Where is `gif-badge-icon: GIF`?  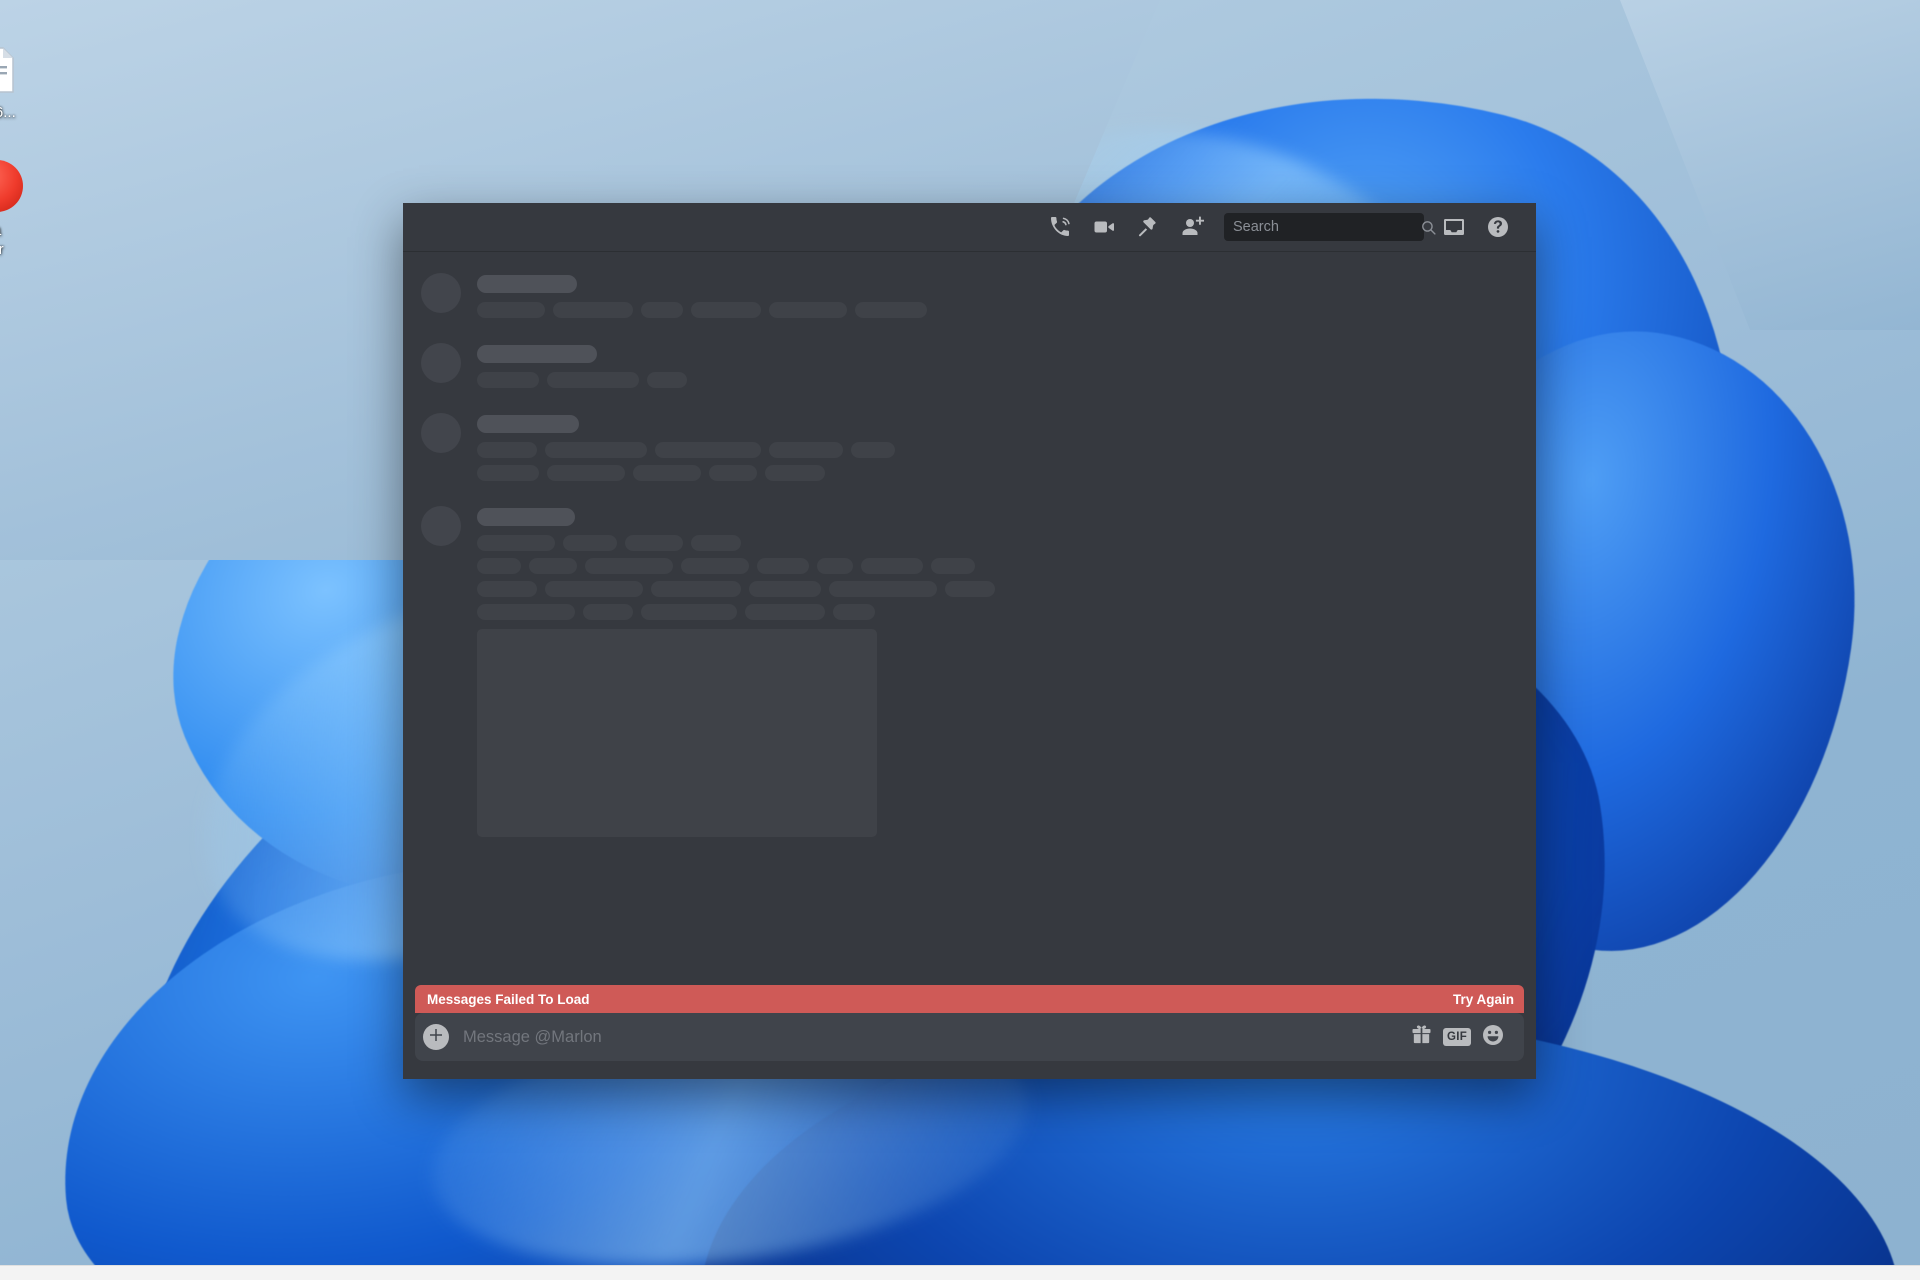 gif-badge-icon: GIF is located at coordinates (1457, 1037).